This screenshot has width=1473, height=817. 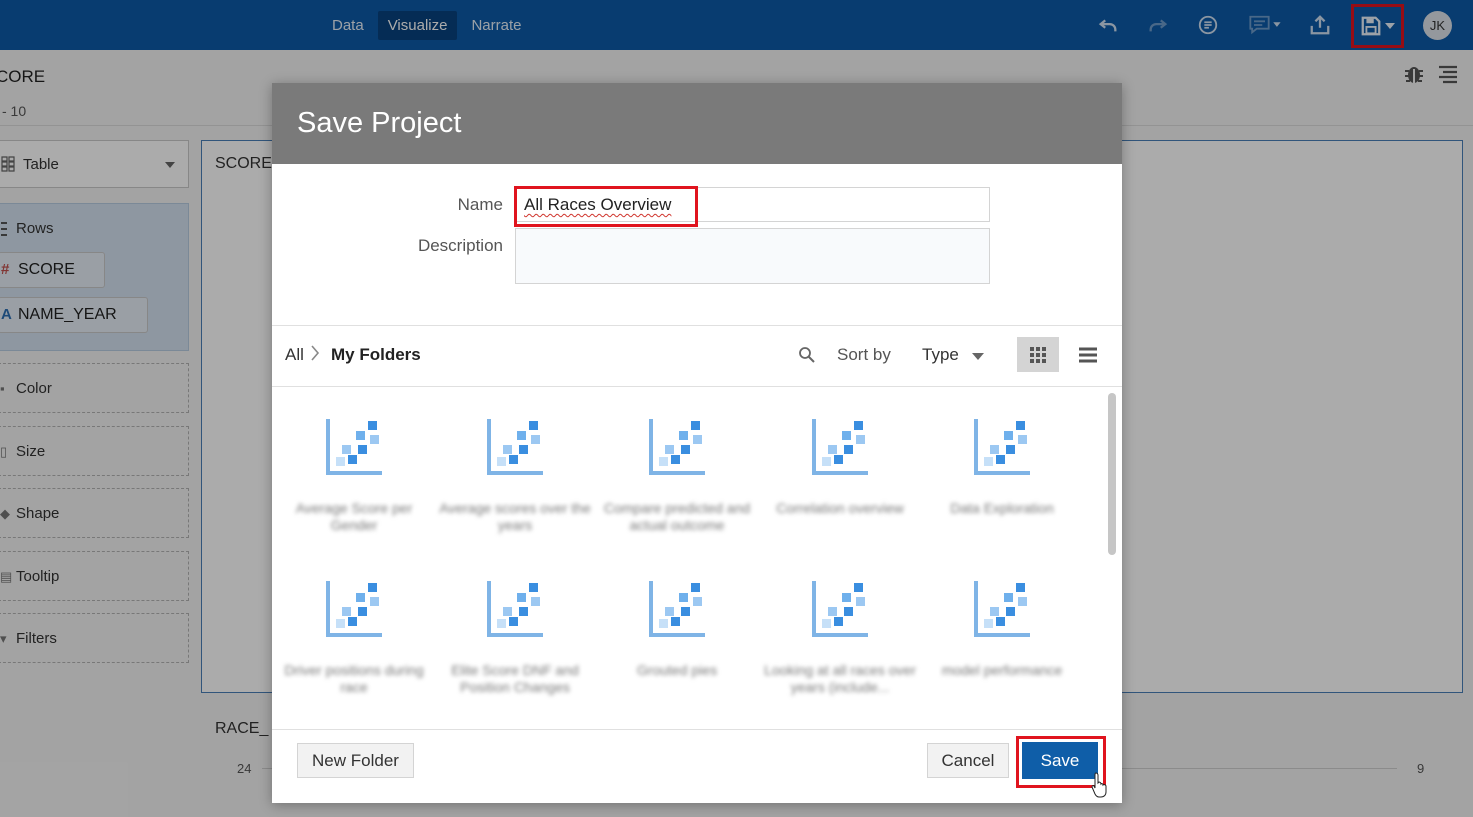 I want to click on project-item-caption: Elite Score DNF and Position Changes, so click(x=515, y=678).